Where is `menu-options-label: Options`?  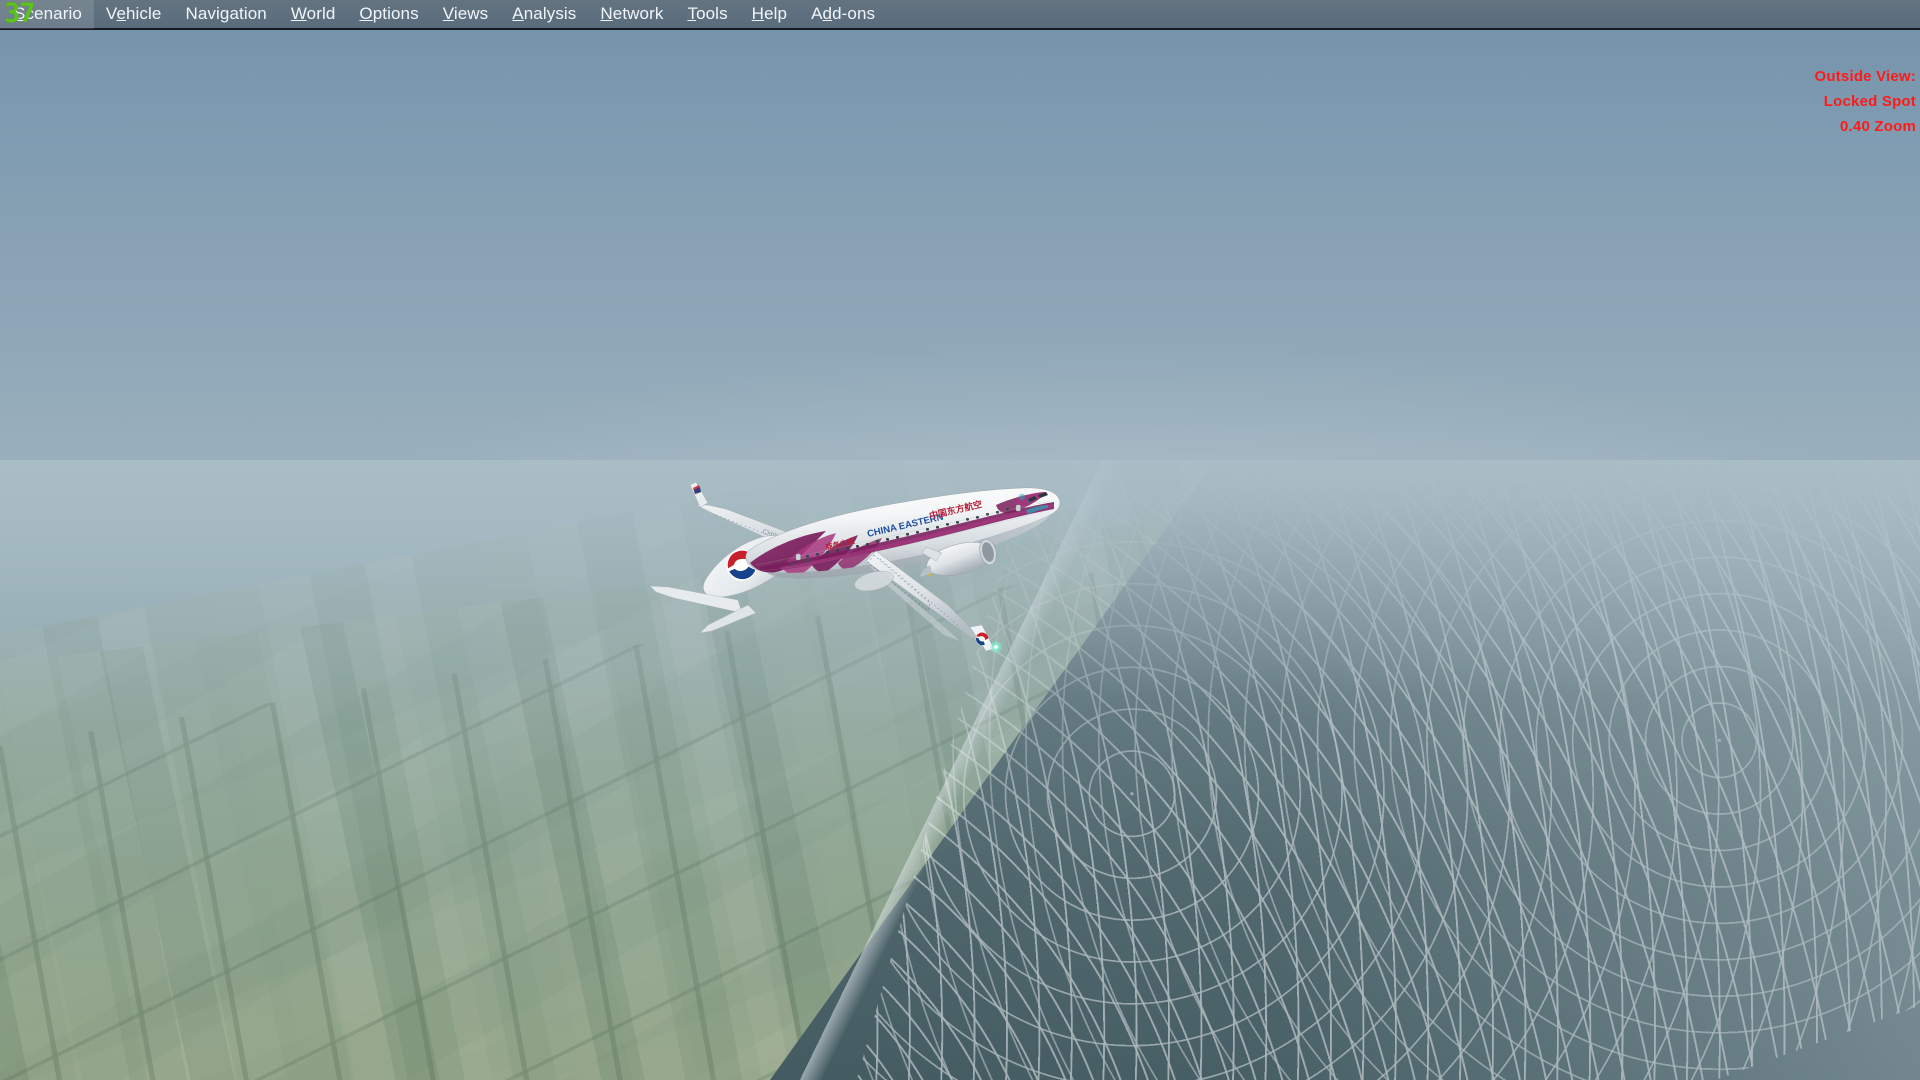 menu-options-label: Options is located at coordinates (389, 13).